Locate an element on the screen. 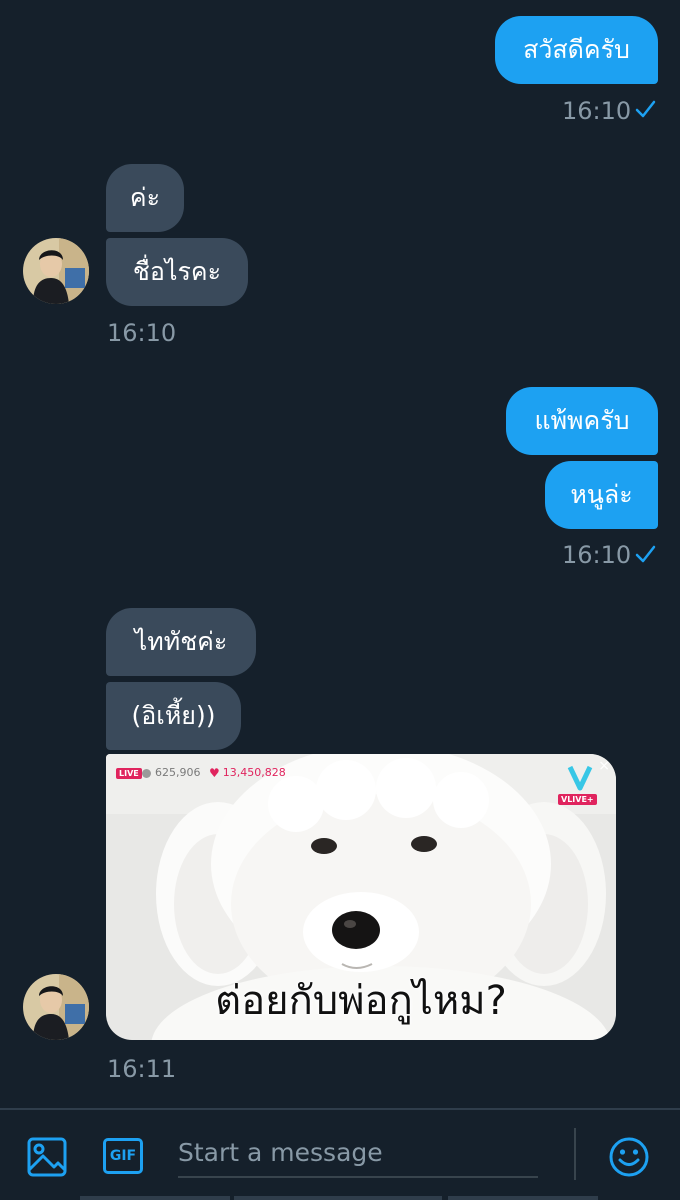  gif-icon: GIF is located at coordinates (123, 1156).